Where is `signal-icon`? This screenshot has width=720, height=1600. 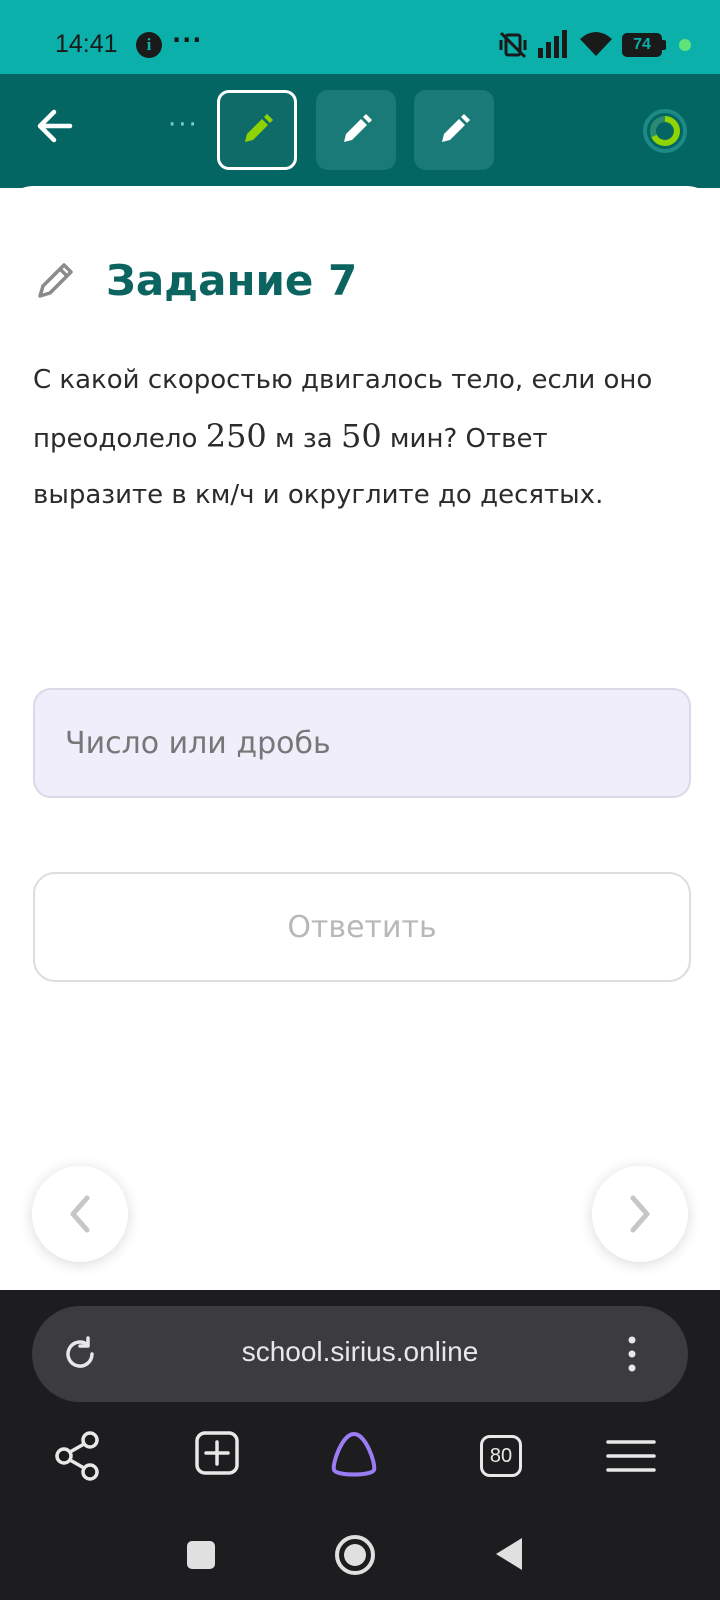
signal-icon is located at coordinates (552, 44).